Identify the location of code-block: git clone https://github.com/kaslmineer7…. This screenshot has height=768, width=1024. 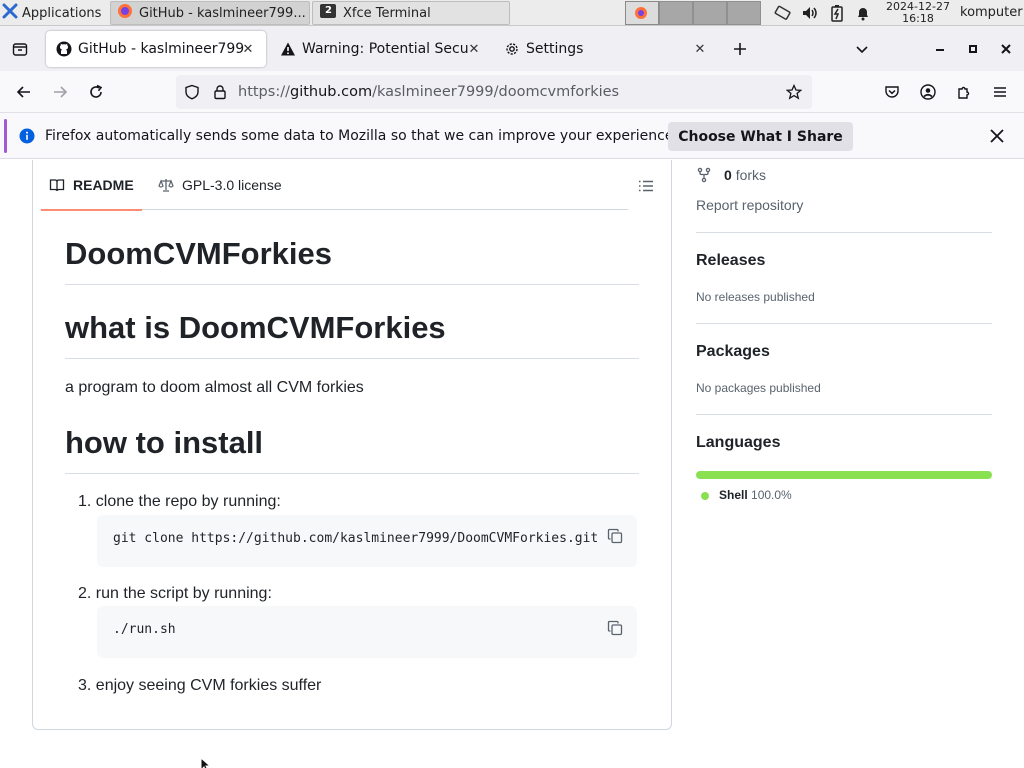
(367, 541).